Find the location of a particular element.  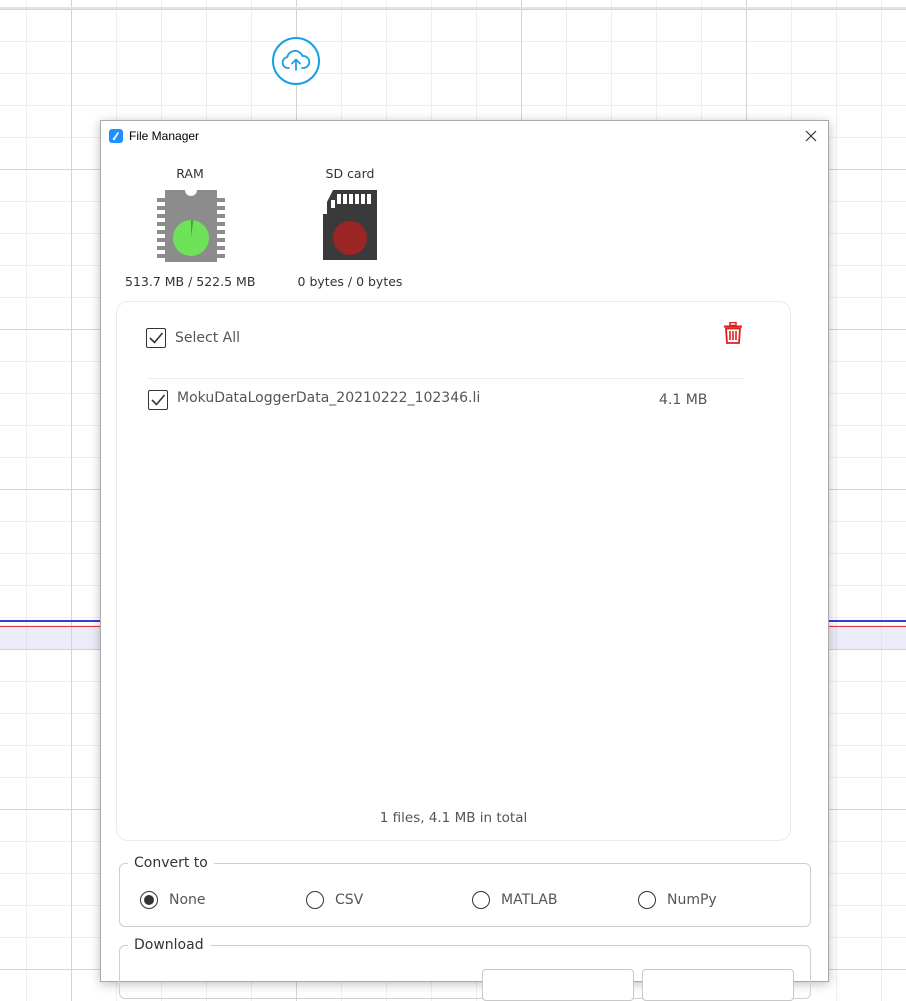

app-icon is located at coordinates (116, 136).